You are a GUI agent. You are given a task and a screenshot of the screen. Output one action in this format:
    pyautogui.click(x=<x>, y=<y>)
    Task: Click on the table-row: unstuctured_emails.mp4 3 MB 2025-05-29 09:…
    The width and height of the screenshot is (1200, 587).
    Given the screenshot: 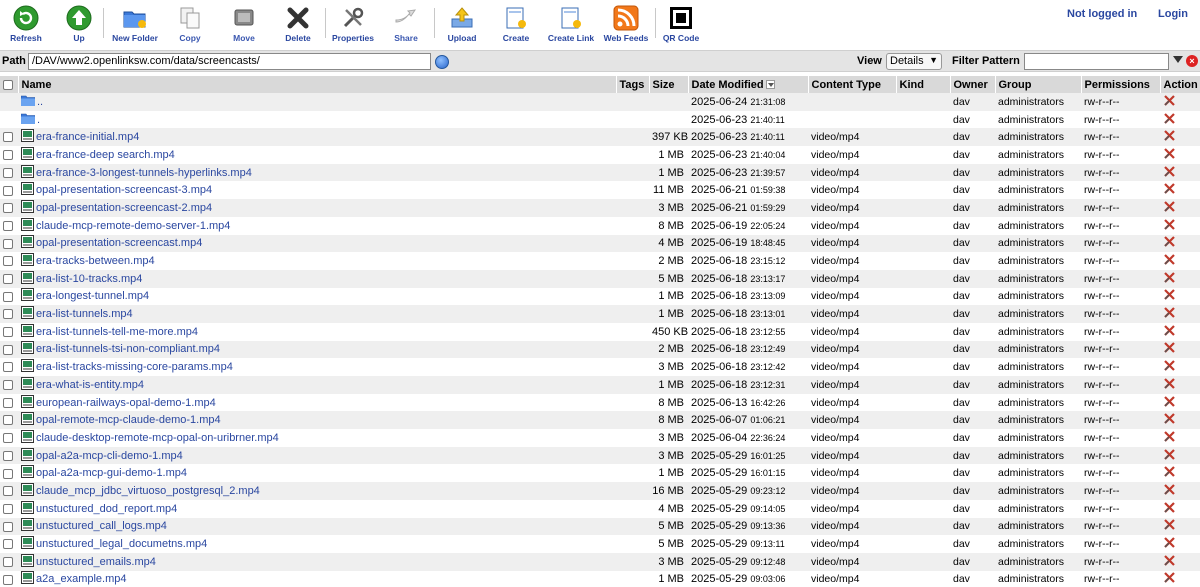 What is the action you would take?
    pyautogui.click(x=600, y=561)
    